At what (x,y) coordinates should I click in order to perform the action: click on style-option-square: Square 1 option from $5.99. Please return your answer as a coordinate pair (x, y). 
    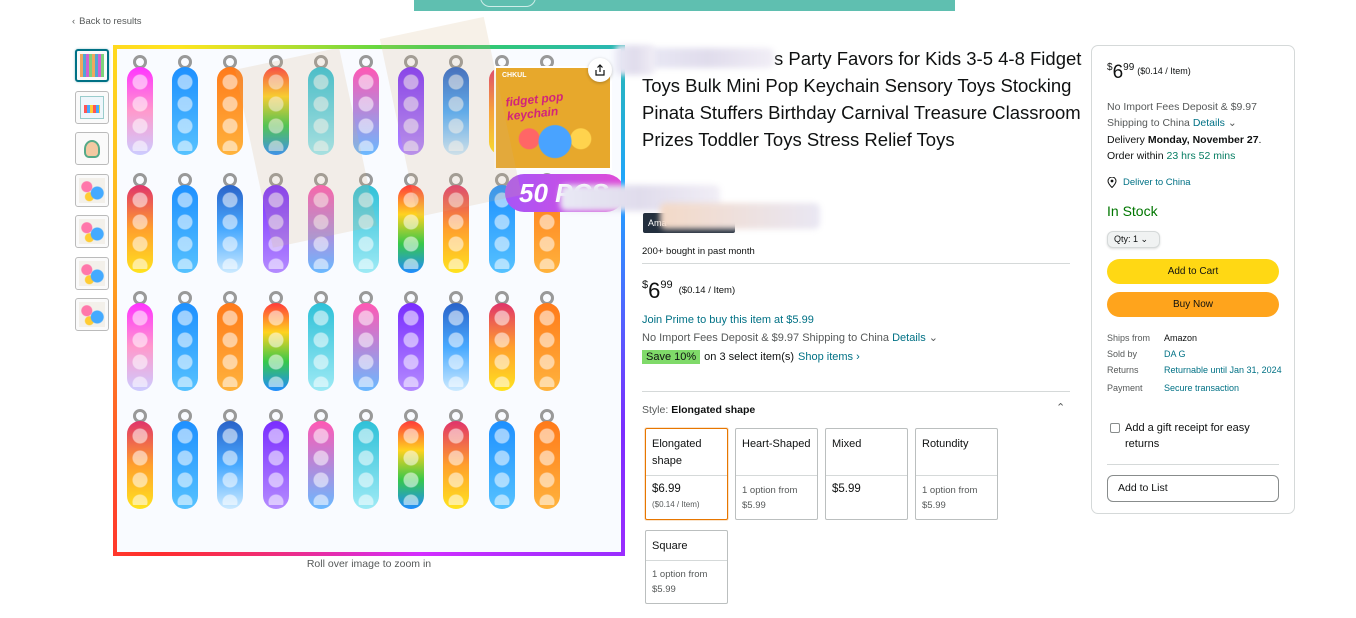
    Looking at the image, I should click on (686, 567).